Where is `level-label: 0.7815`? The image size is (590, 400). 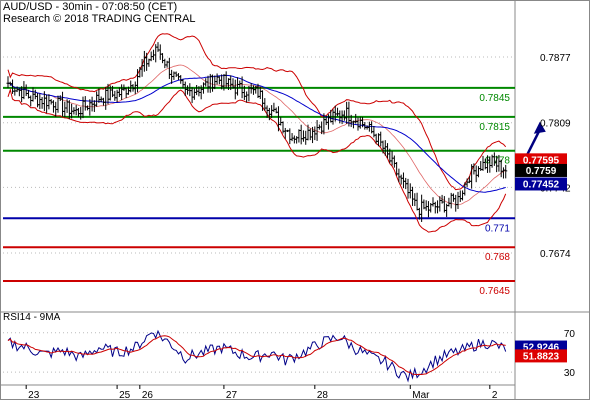 level-label: 0.7815 is located at coordinates (494, 127).